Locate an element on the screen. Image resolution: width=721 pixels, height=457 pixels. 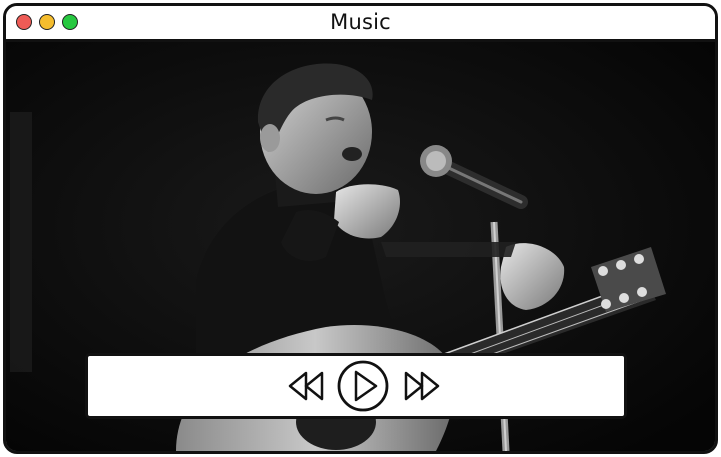
window-title: Music is located at coordinates (360, 22).